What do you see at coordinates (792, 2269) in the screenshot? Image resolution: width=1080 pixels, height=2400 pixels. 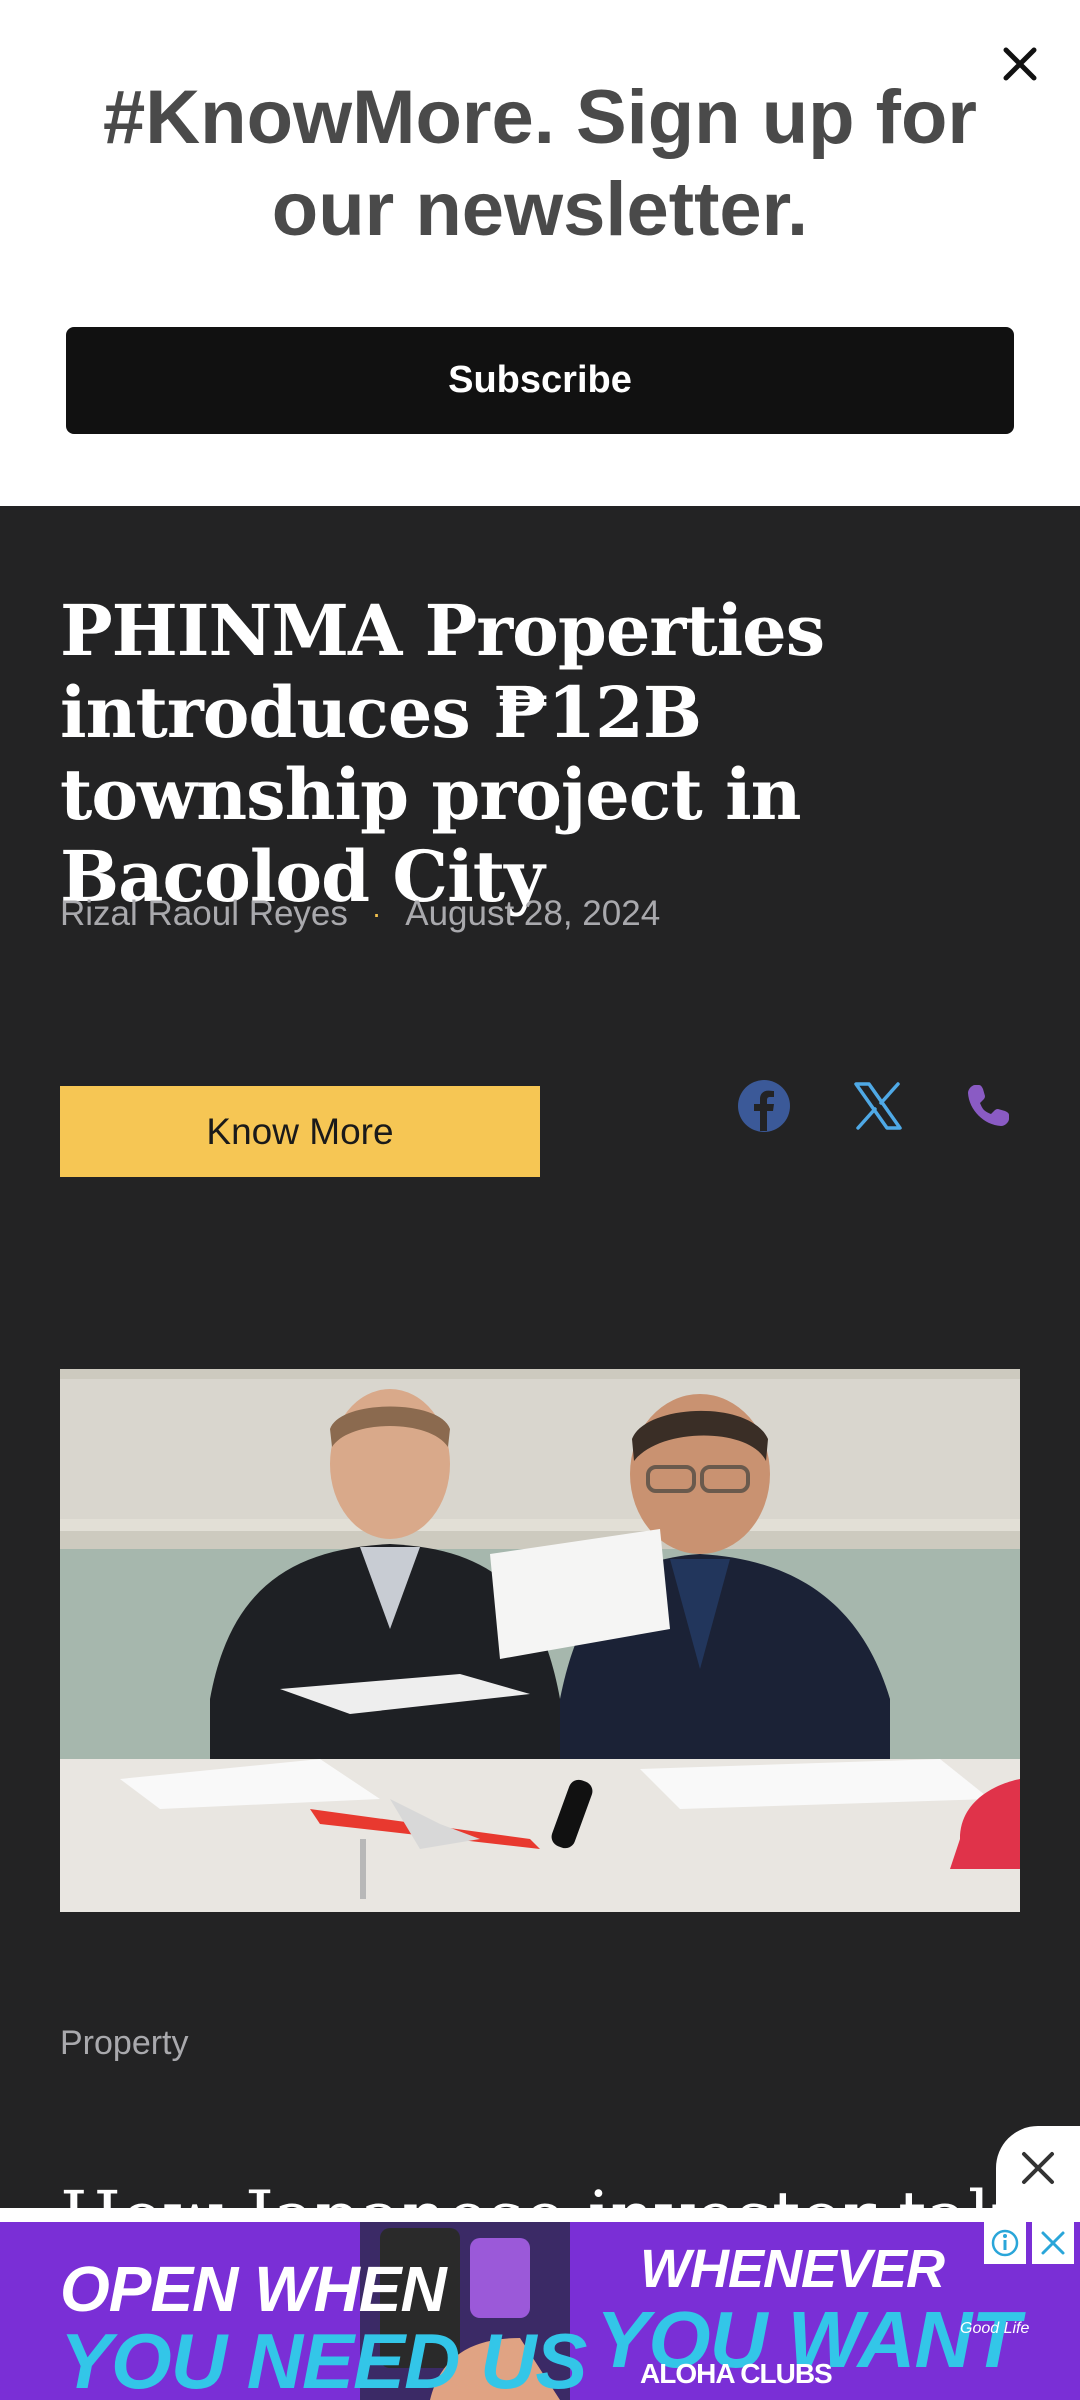 I see `ad-text-whenever: WHENEVER` at bounding box center [792, 2269].